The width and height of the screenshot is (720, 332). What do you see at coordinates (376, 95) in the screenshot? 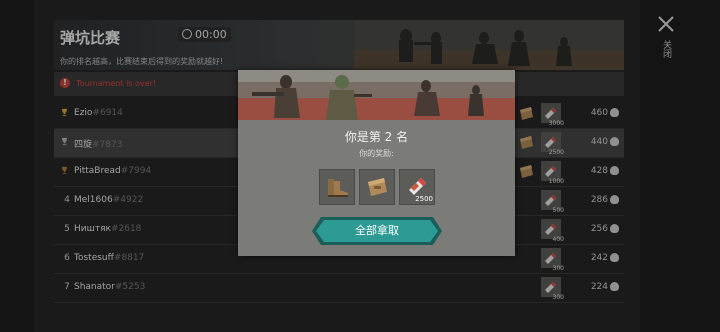
I see `modal-banner-art` at bounding box center [376, 95].